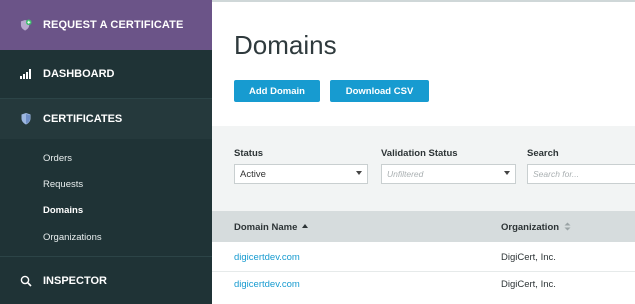  Describe the element at coordinates (249, 153) in the screenshot. I see `status-filter-label: Status` at that location.